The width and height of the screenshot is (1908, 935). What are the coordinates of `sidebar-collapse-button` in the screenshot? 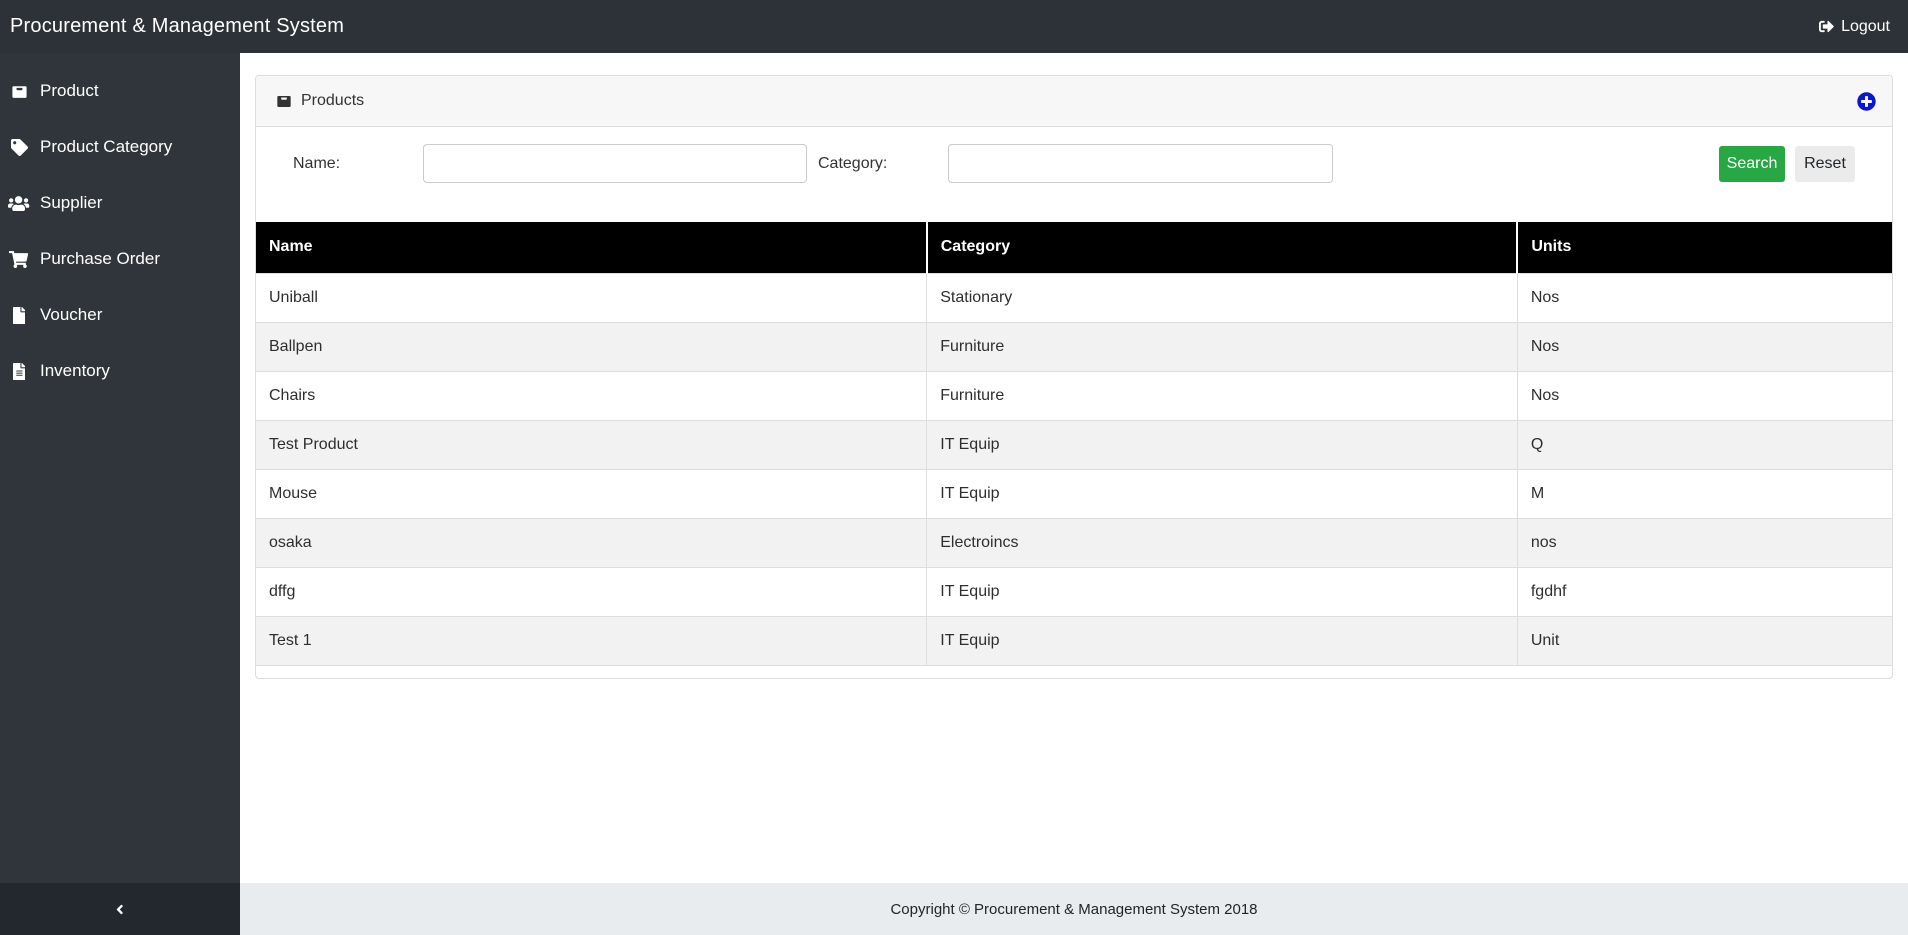 It's located at (120, 909).